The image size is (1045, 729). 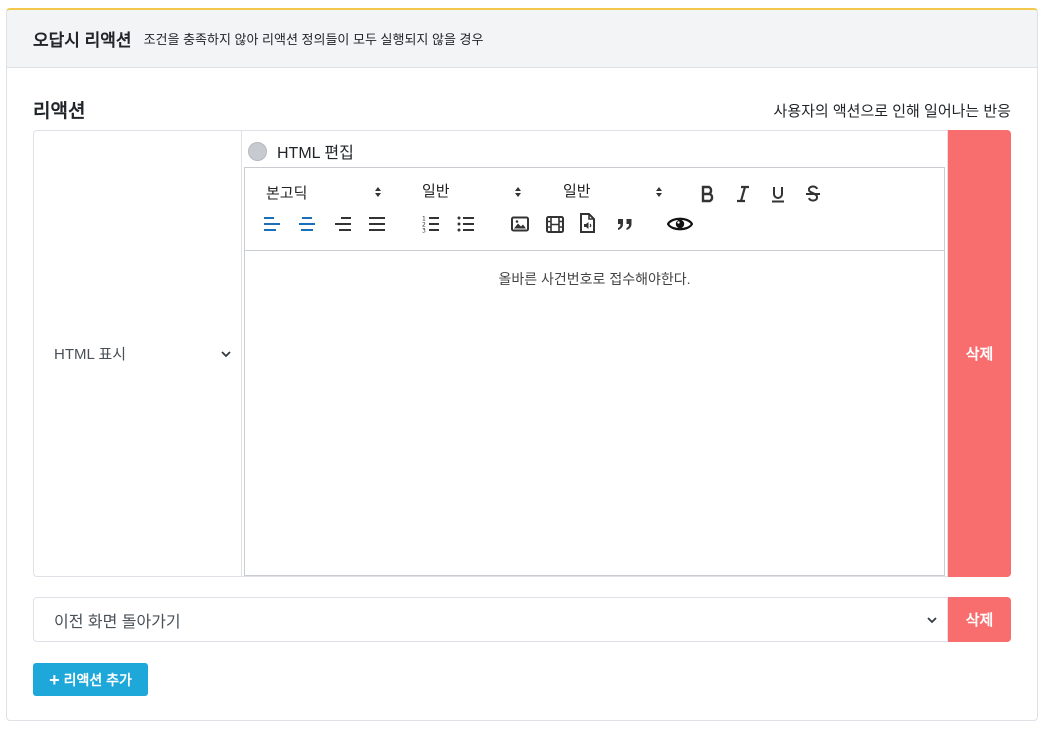 I want to click on image-icon, so click(x=520, y=224).